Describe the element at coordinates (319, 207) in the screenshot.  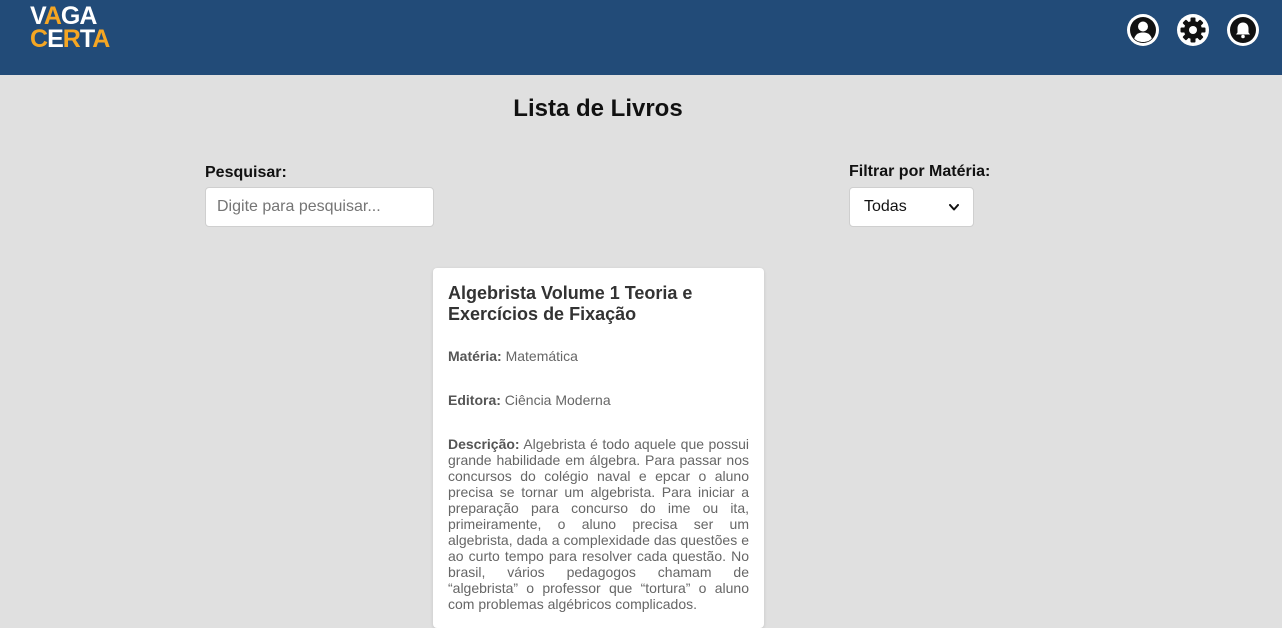
I see `search-input` at that location.